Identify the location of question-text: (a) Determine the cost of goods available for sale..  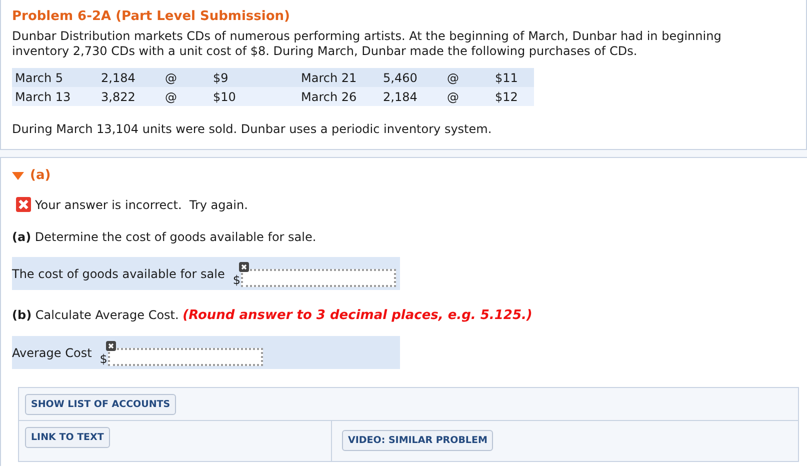
(165, 237).